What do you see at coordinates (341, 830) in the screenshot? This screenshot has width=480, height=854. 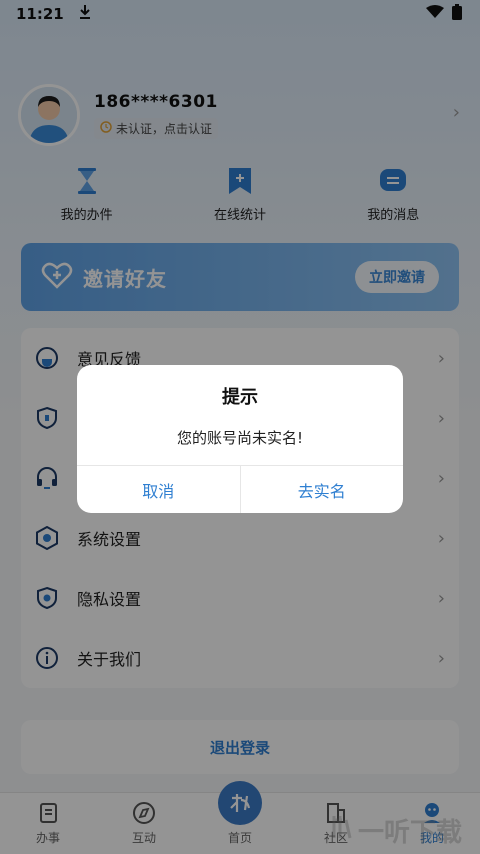 I see `watermark-logo-icon` at bounding box center [341, 830].